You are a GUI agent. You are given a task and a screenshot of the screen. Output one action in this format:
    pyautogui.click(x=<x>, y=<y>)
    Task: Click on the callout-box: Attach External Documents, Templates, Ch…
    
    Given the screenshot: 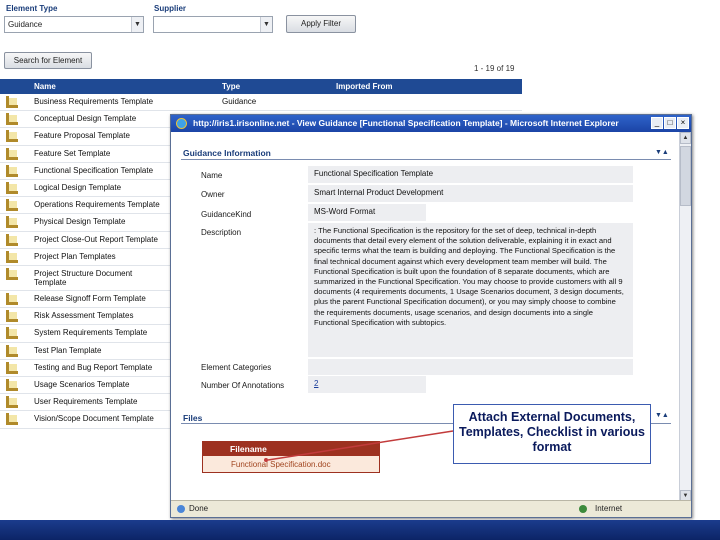 What is the action you would take?
    pyautogui.click(x=552, y=434)
    